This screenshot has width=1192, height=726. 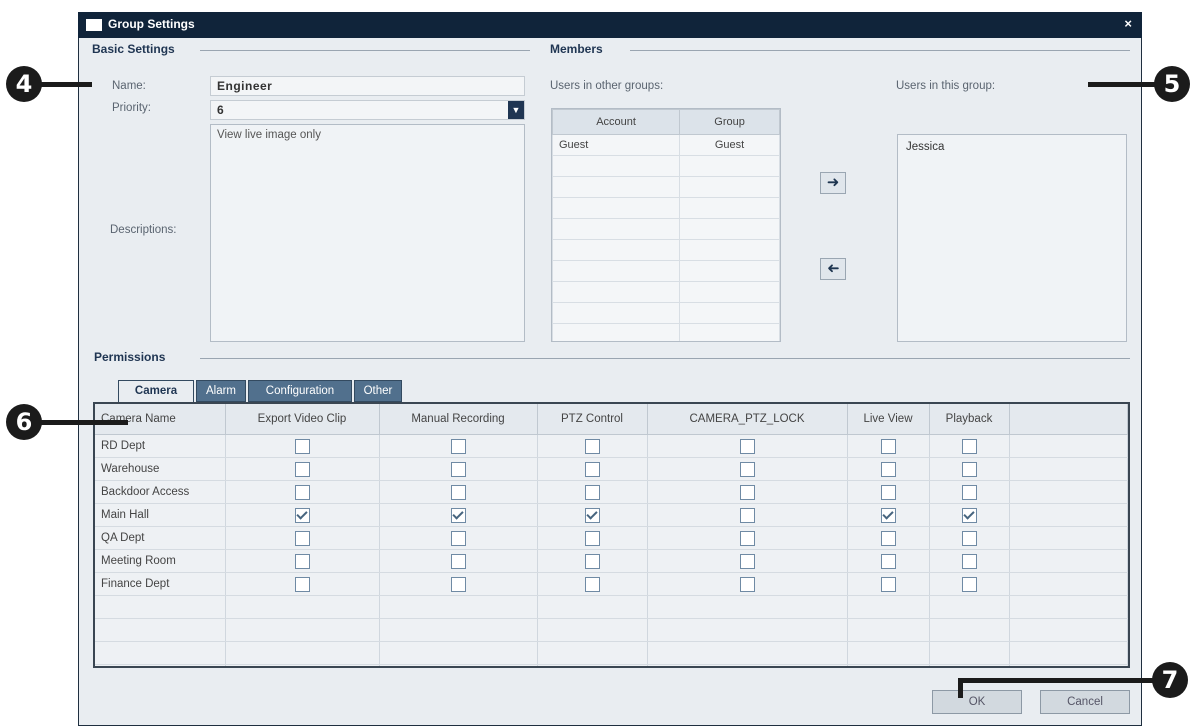 What do you see at coordinates (94, 25) in the screenshot?
I see `window-icon` at bounding box center [94, 25].